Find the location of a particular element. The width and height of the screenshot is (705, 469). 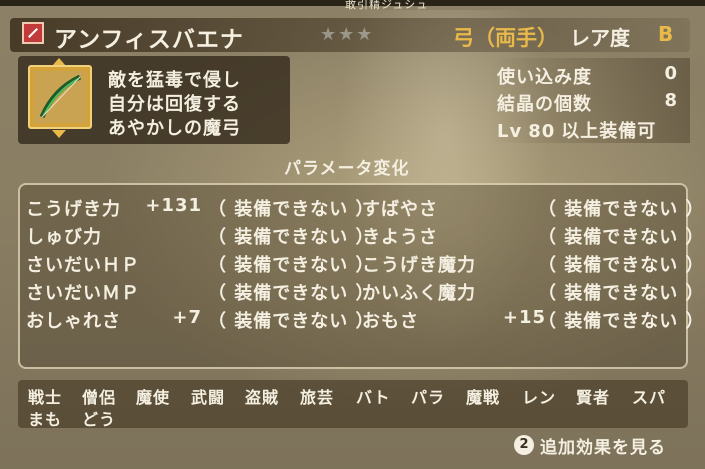

param-value: +15 is located at coordinates (524, 317).